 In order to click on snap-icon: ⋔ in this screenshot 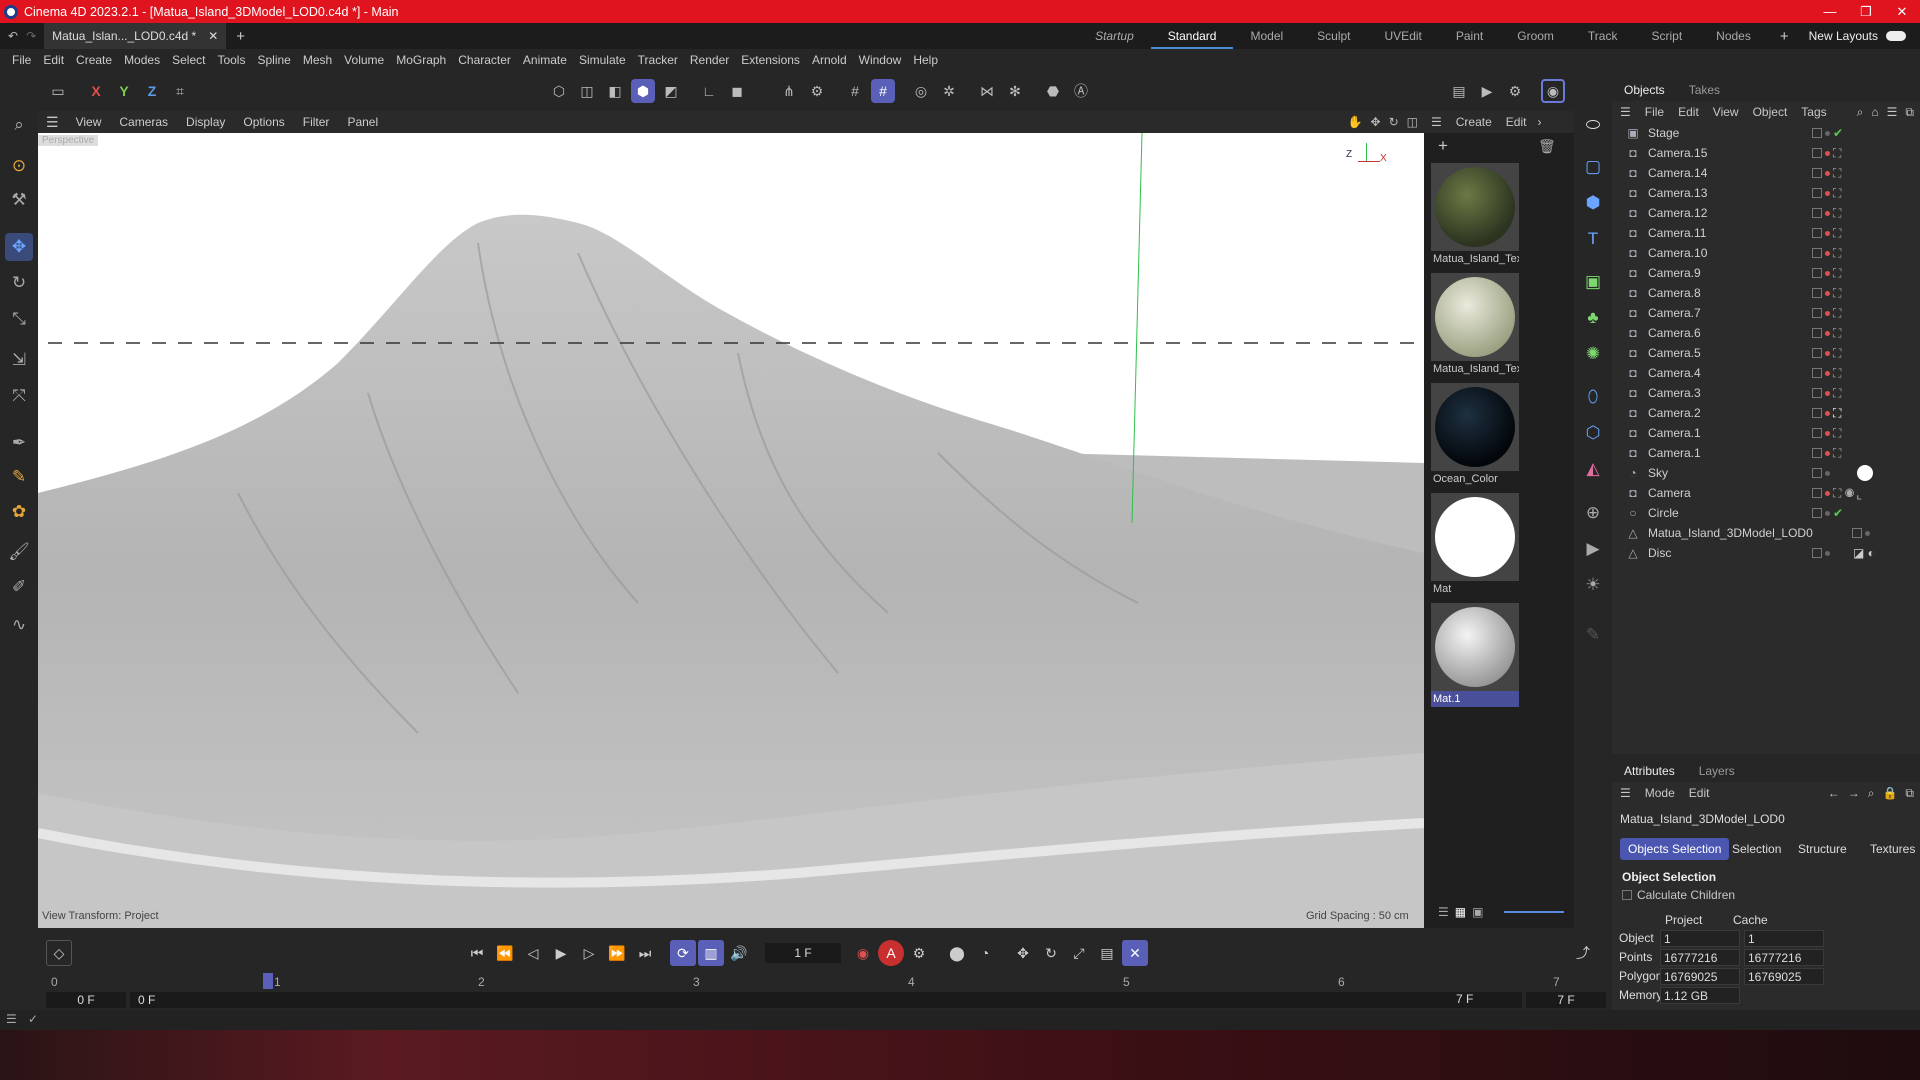, I will do `click(789, 91)`.